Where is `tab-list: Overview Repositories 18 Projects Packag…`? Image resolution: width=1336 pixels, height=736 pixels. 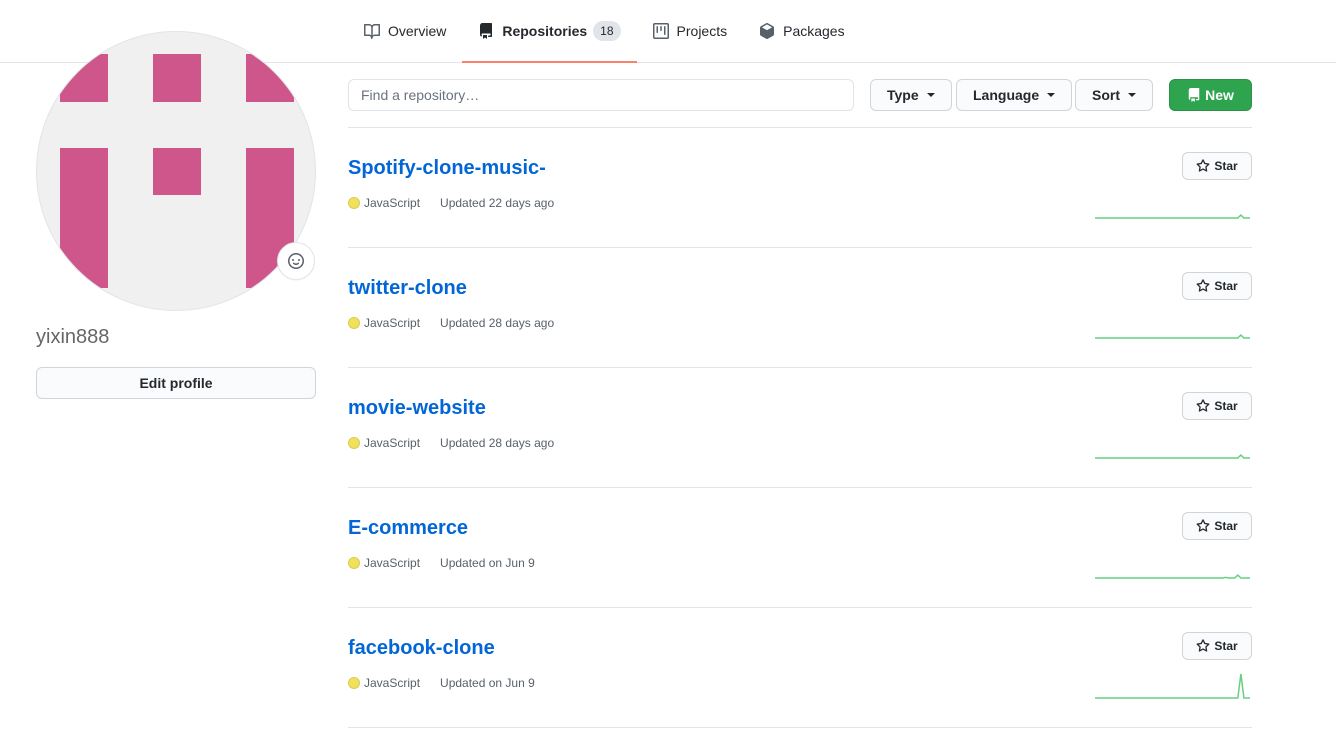
tab-list: Overview Repositories 18 Projects Packag… is located at coordinates (604, 31).